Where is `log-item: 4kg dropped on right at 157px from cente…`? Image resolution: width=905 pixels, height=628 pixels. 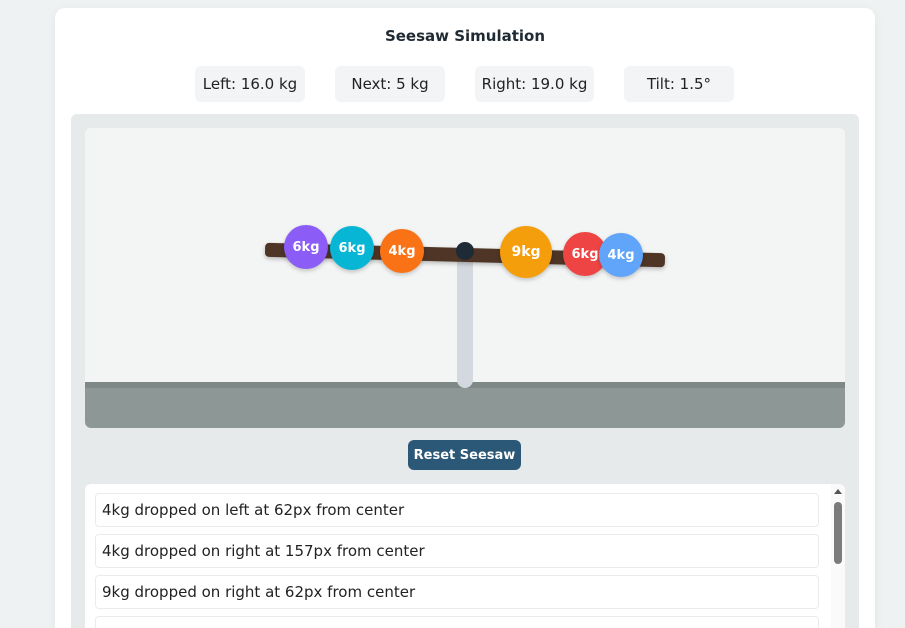
log-item: 4kg dropped on right at 157px from cente… is located at coordinates (457, 551).